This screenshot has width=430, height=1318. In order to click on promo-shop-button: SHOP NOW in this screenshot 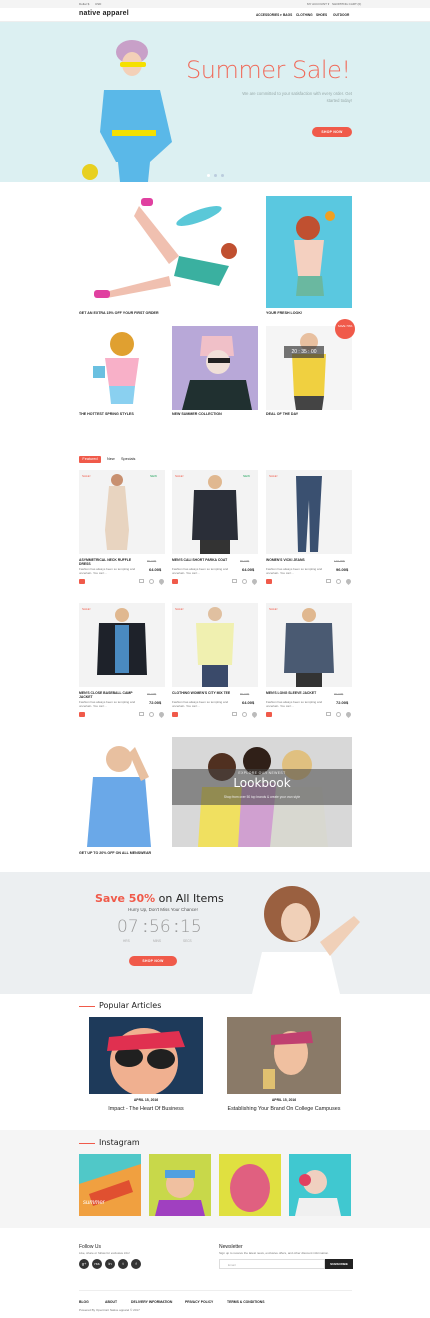, I will do `click(153, 961)`.